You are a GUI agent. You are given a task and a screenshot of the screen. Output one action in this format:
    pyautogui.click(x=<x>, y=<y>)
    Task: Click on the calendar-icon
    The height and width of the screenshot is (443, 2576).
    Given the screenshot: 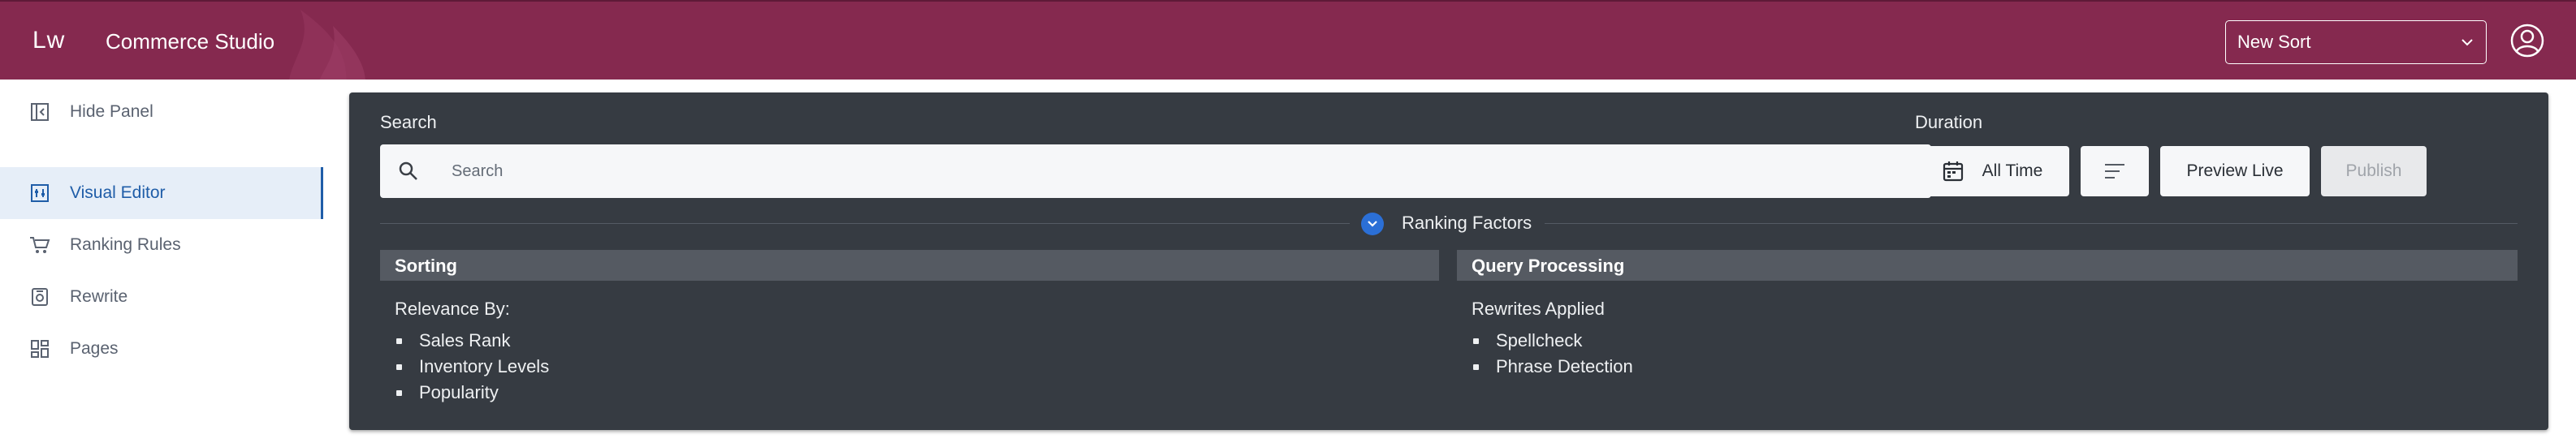 What is the action you would take?
    pyautogui.click(x=1953, y=171)
    